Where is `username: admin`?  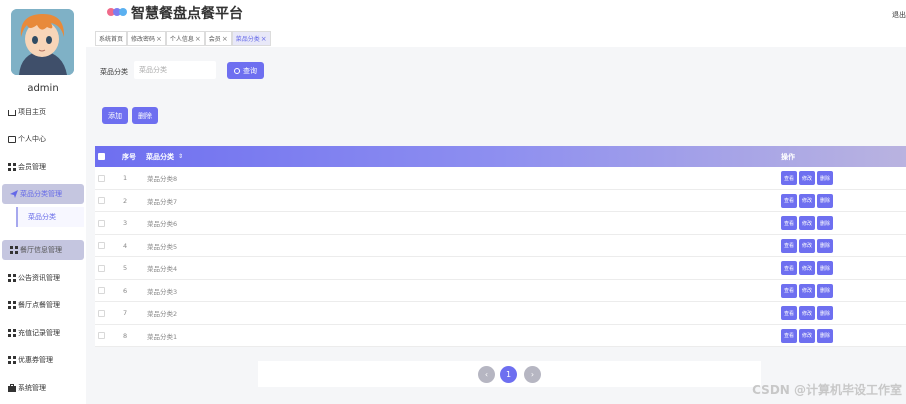 username: admin is located at coordinates (43, 88).